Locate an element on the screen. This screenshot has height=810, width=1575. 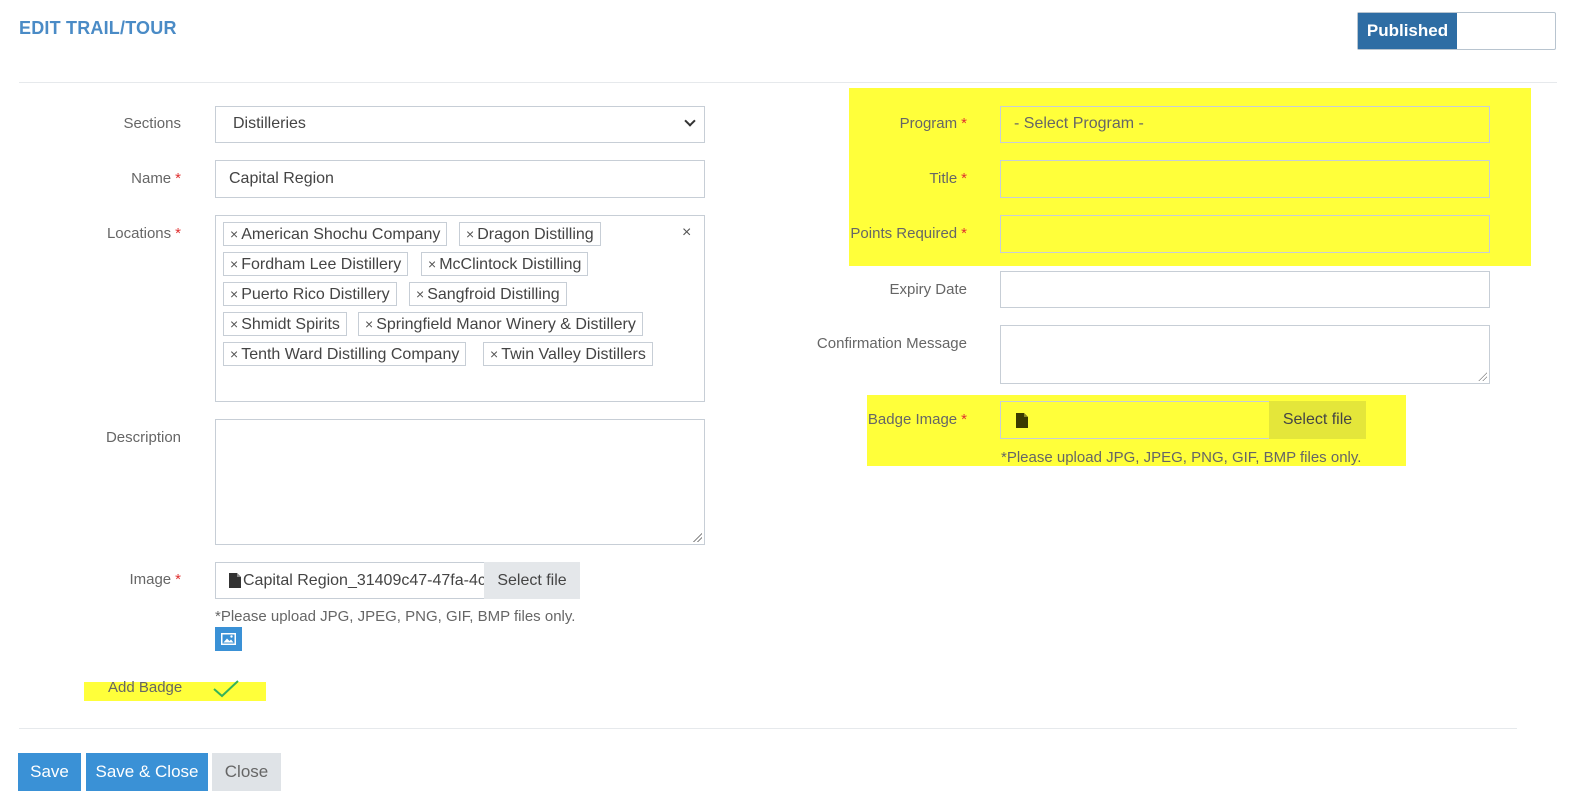
sections-label: Sections is located at coordinates (152, 123).